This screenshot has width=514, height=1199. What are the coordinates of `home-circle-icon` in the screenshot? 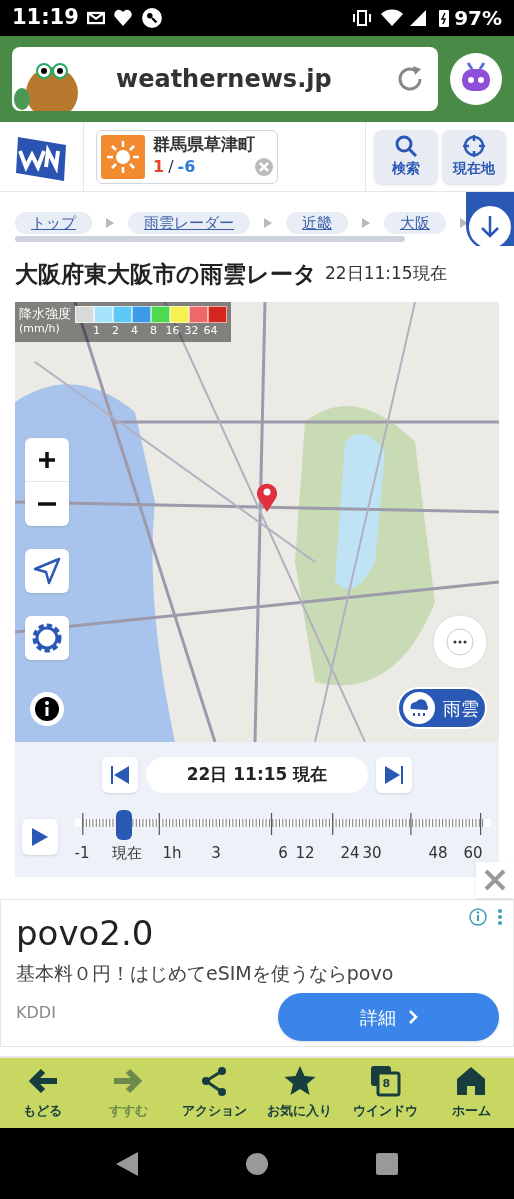 It's located at (257, 1163).